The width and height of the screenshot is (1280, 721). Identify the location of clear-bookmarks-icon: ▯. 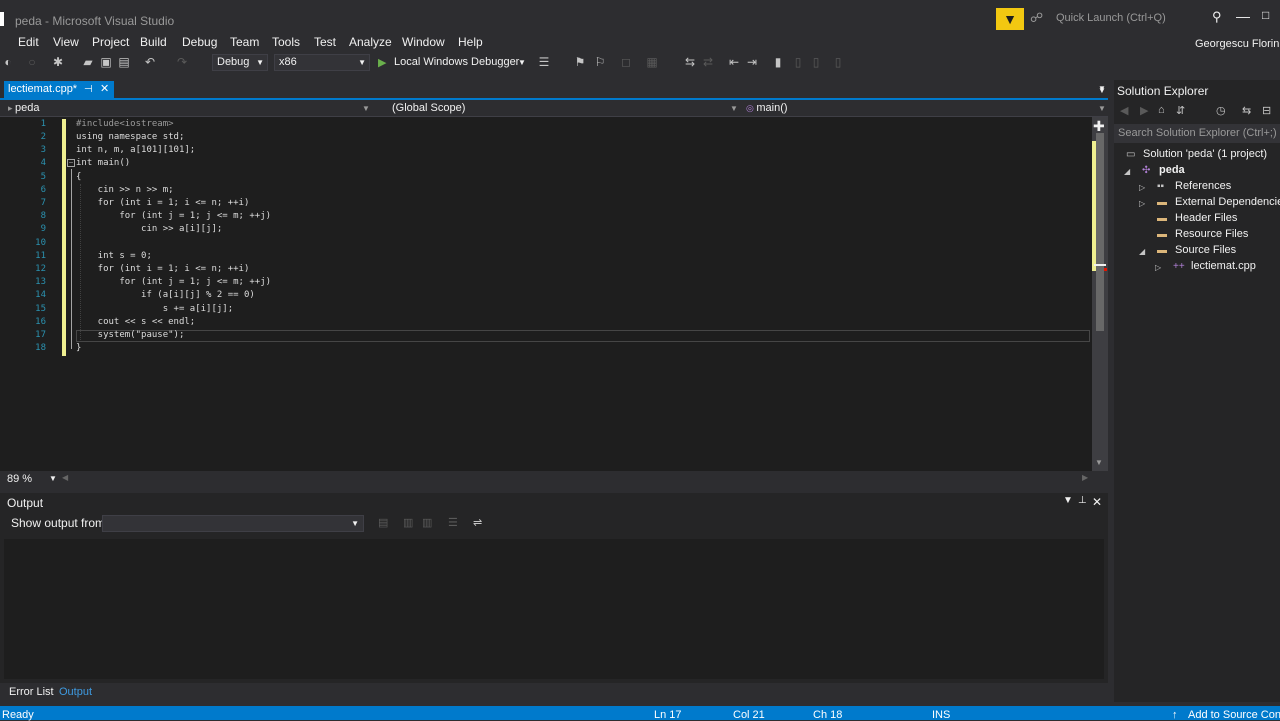
(838, 62).